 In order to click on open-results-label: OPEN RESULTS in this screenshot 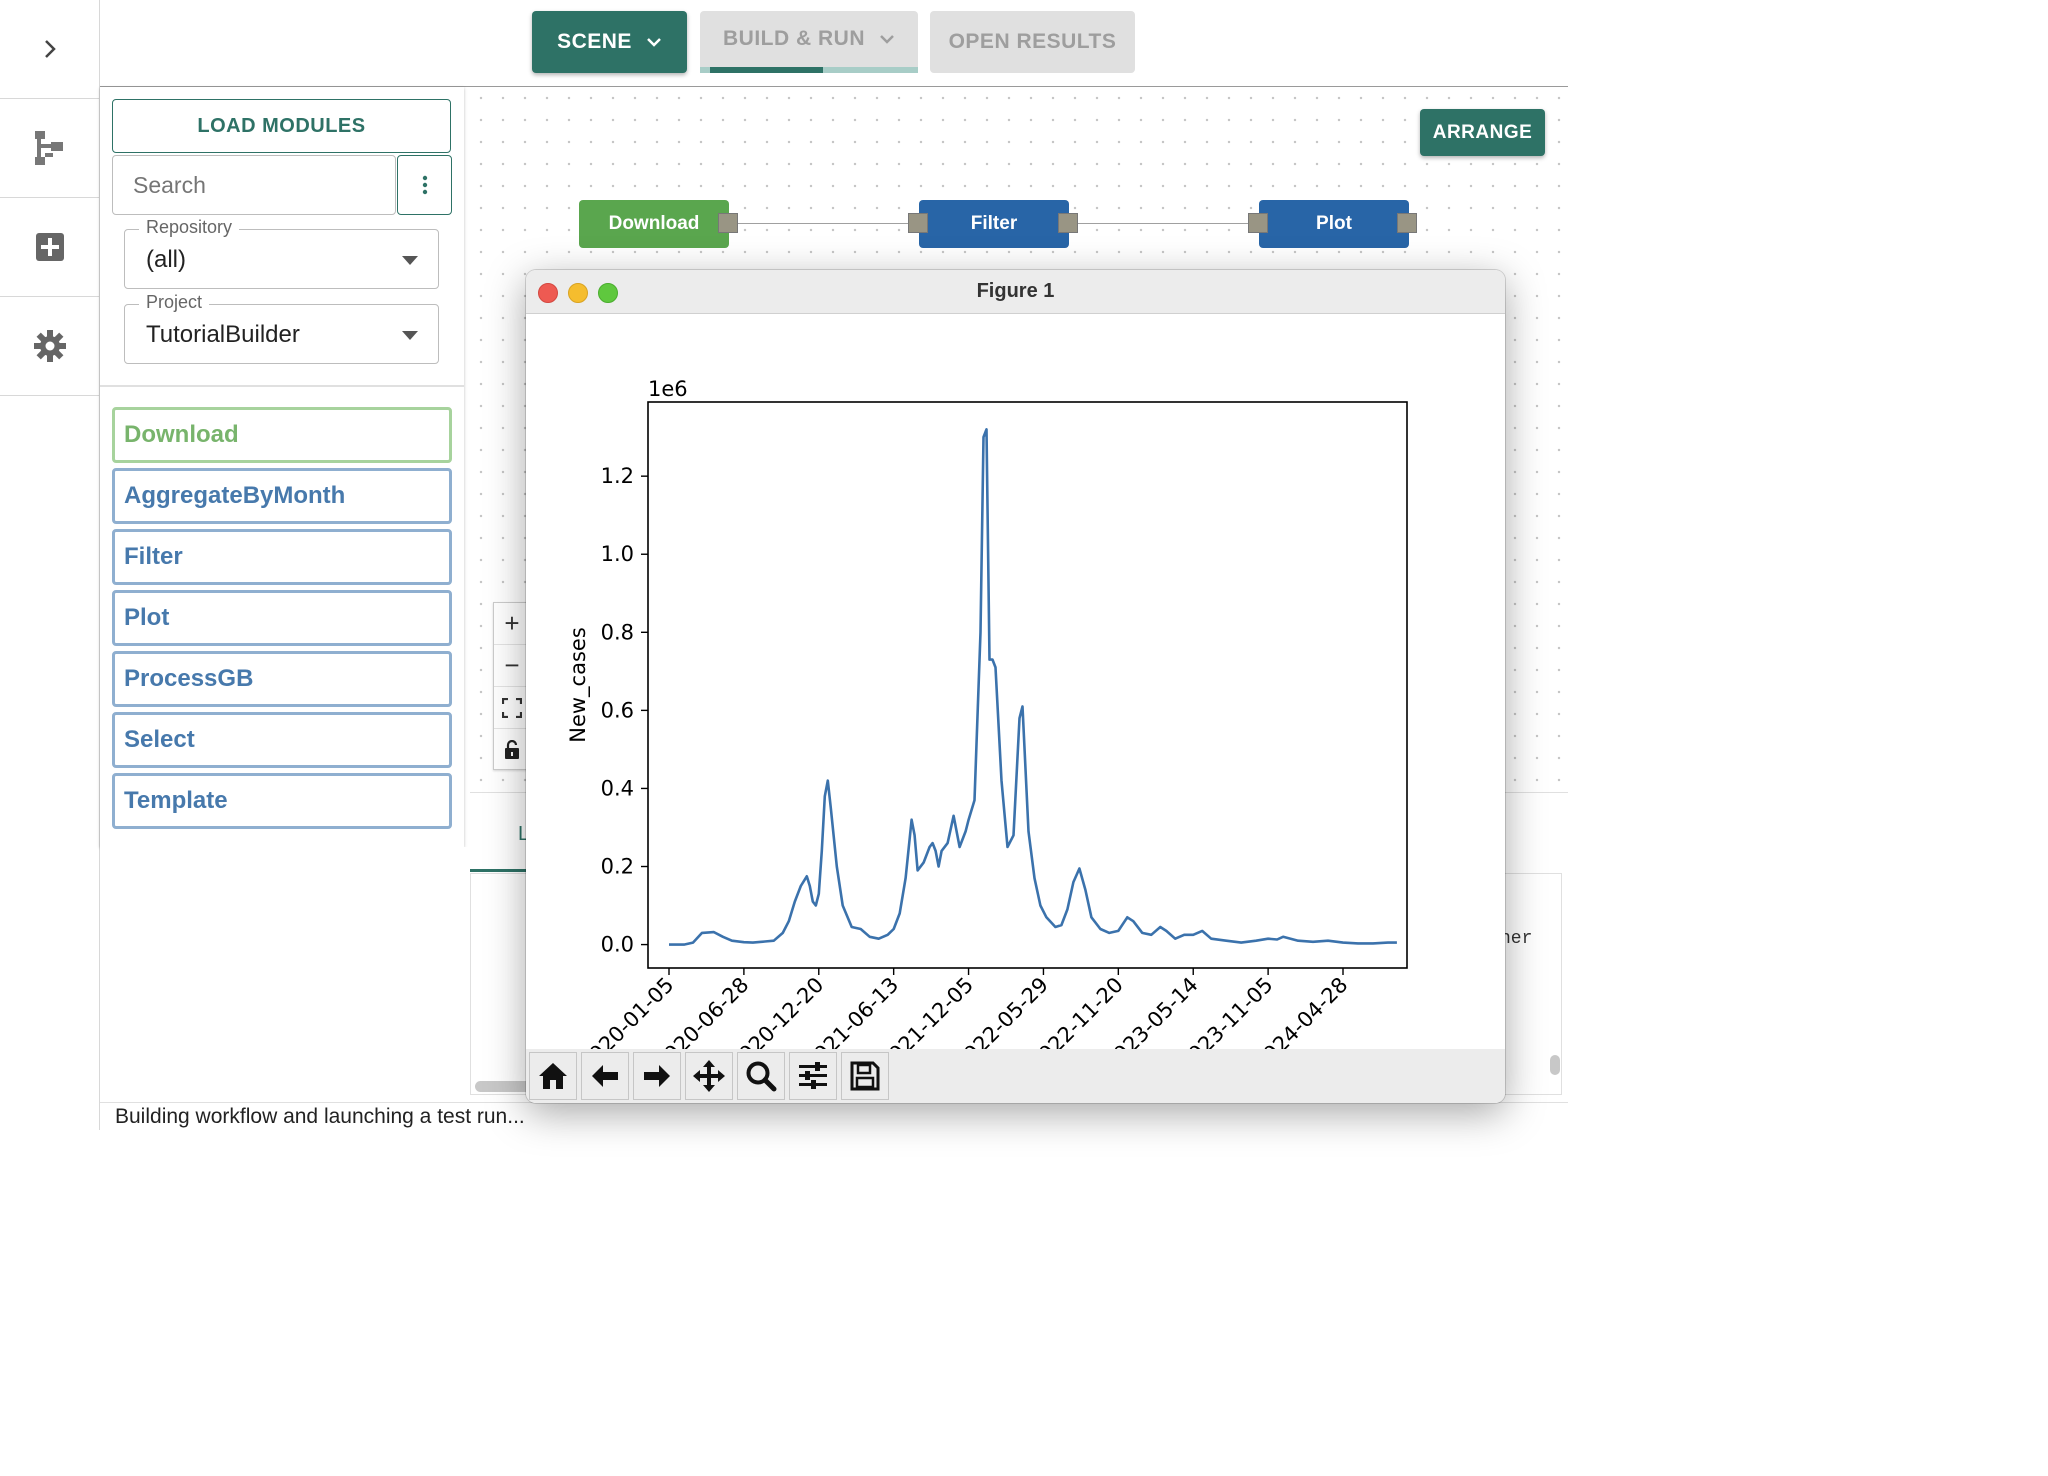, I will do `click(1032, 41)`.